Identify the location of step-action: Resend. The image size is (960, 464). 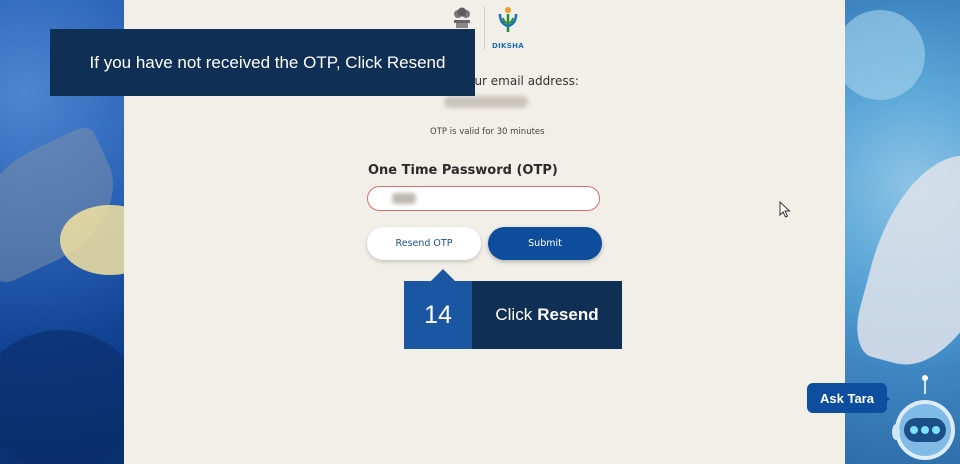
(568, 314).